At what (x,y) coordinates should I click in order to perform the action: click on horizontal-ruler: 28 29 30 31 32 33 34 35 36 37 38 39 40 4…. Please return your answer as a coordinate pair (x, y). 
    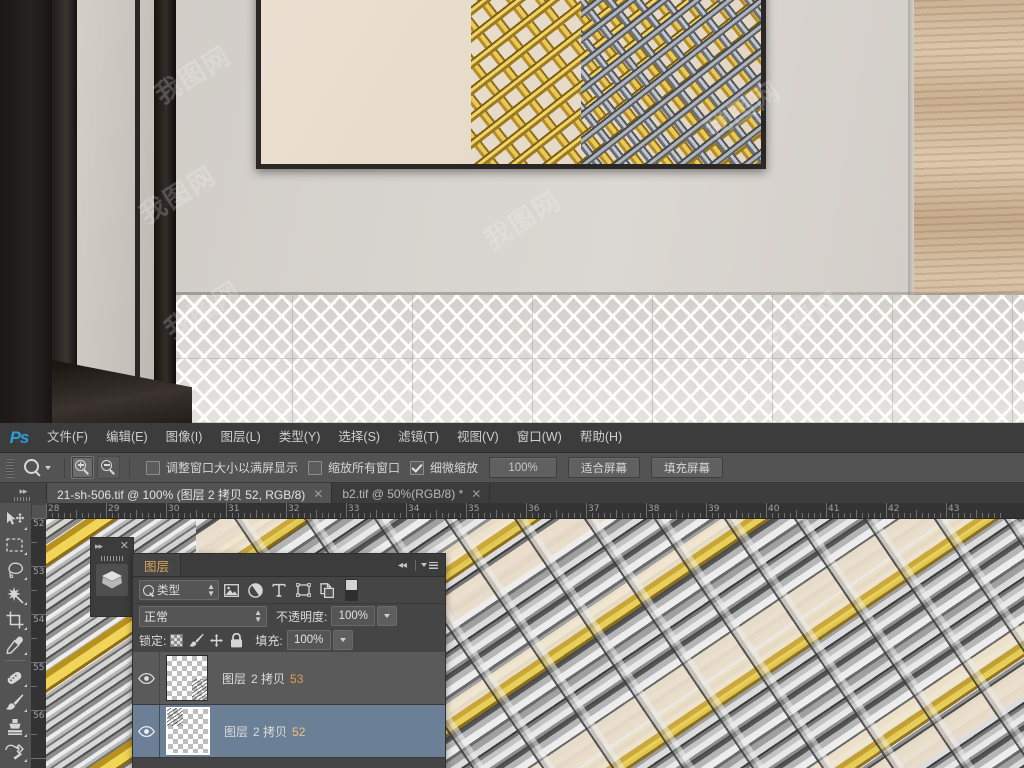
    Looking at the image, I should click on (535, 511).